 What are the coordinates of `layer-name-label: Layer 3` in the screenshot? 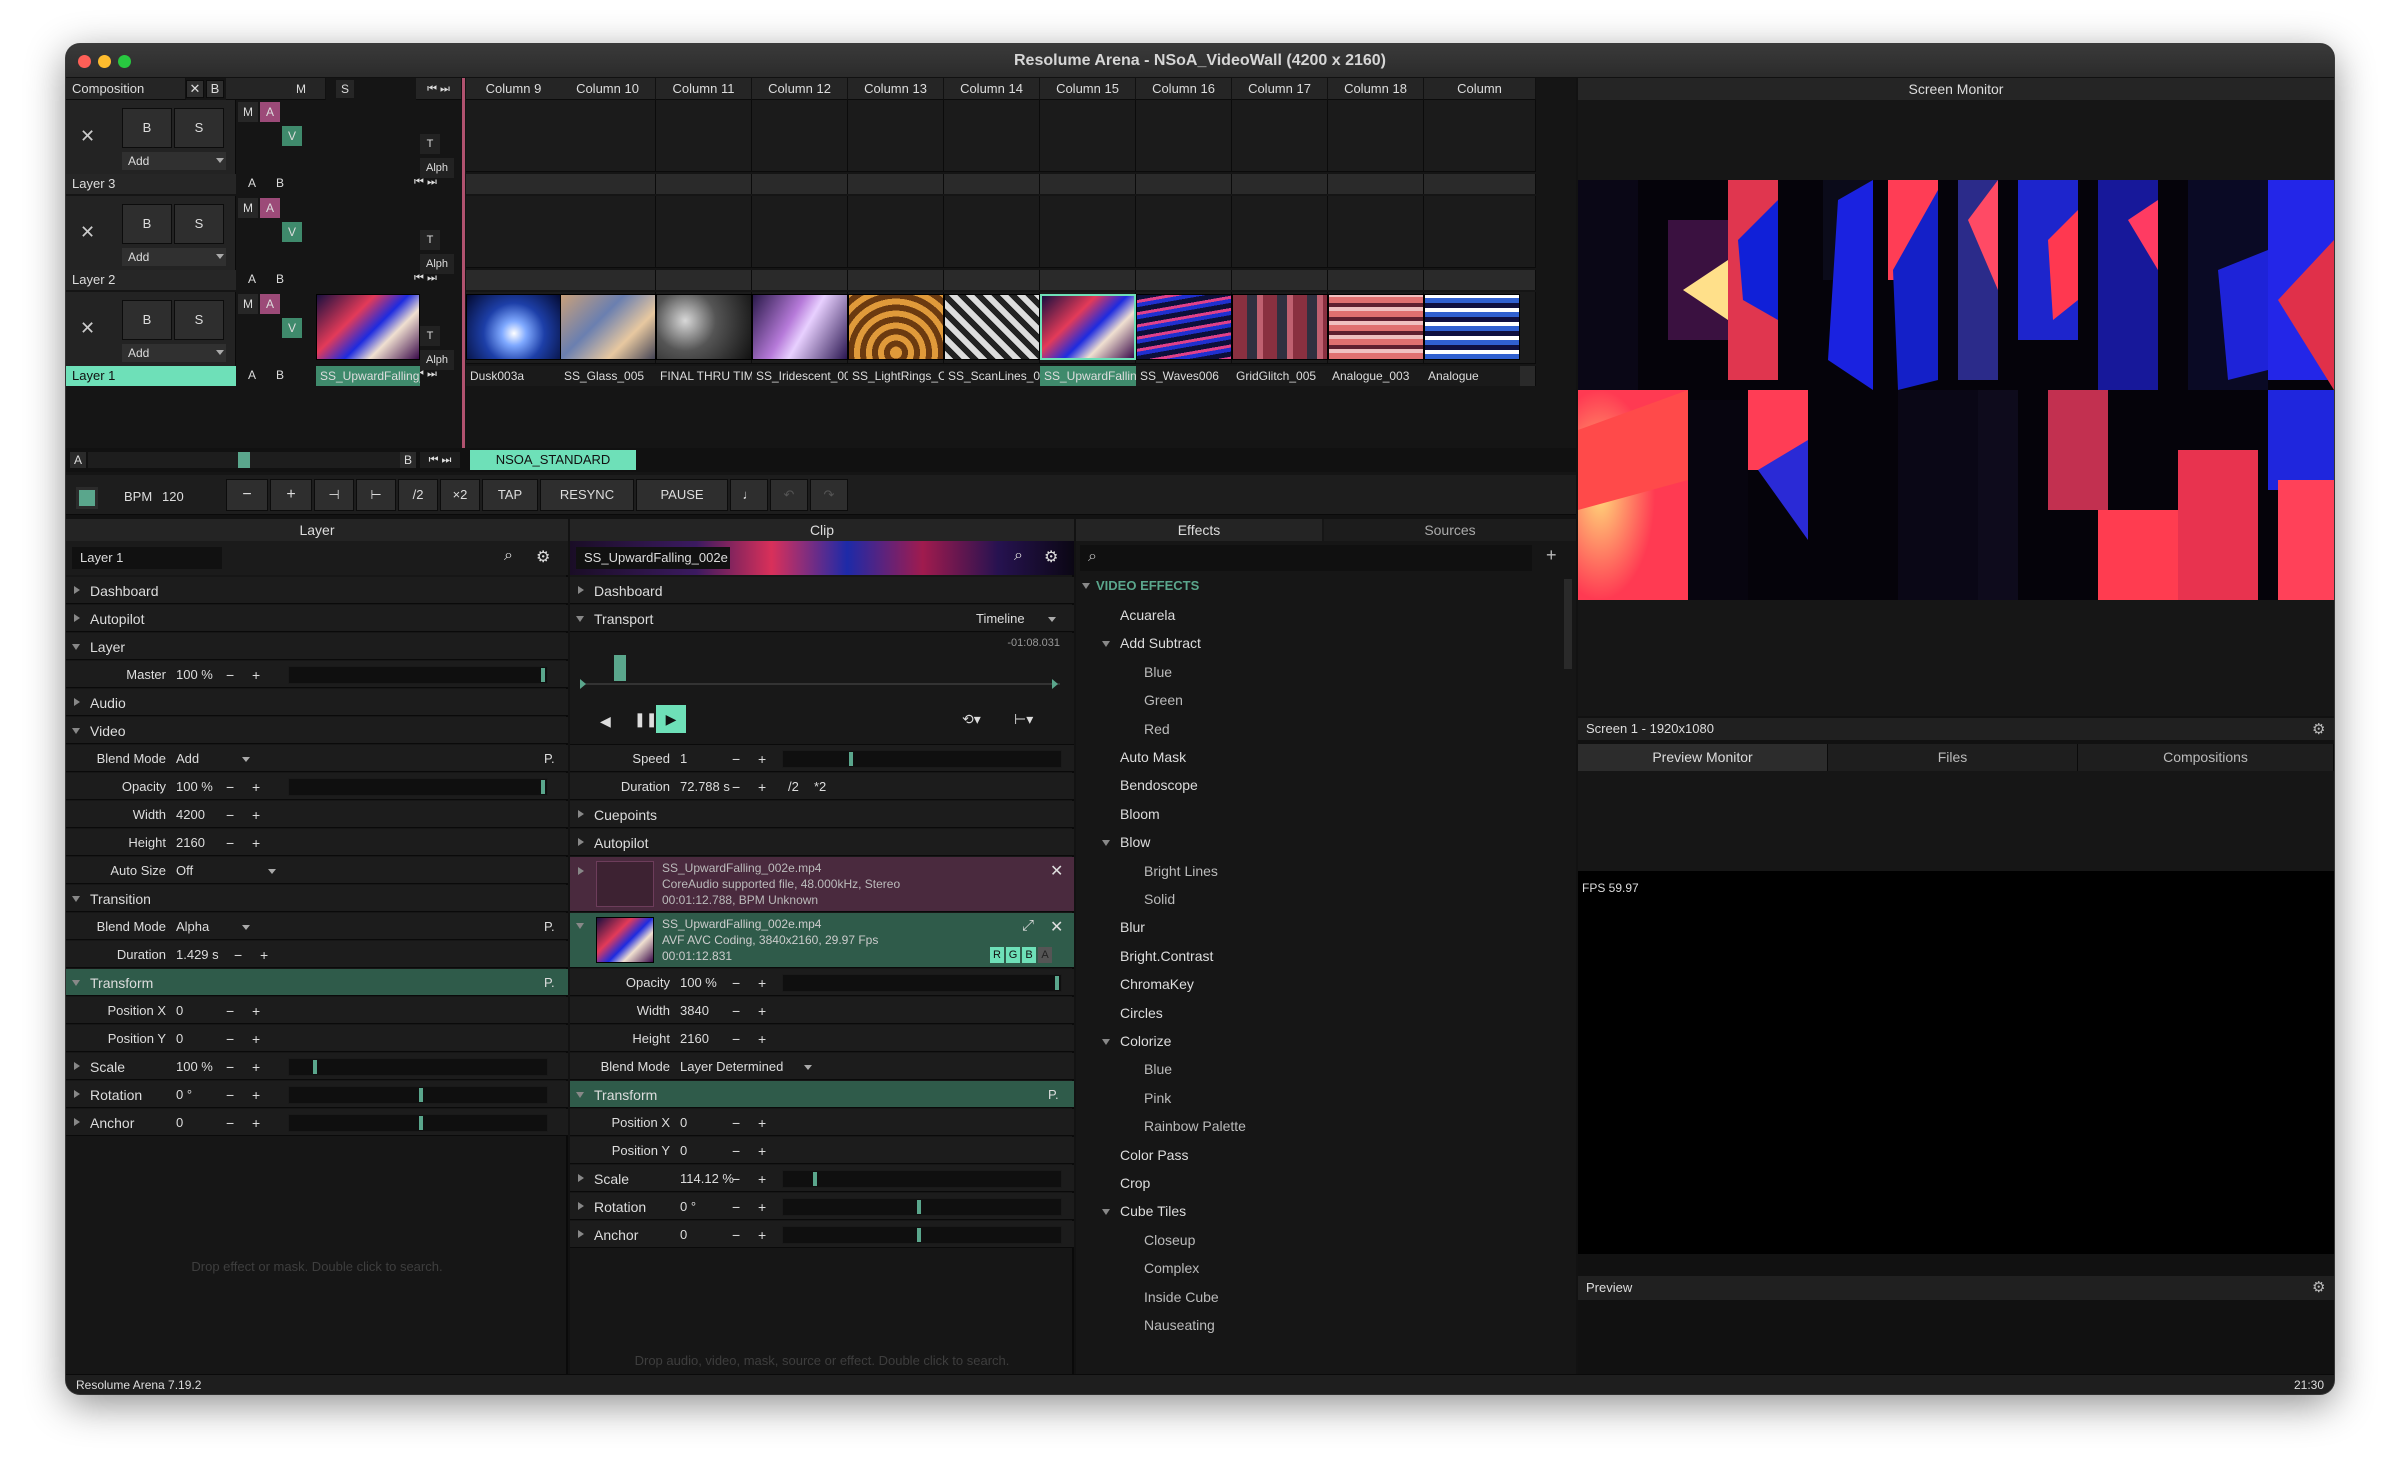 It's located at (151, 184).